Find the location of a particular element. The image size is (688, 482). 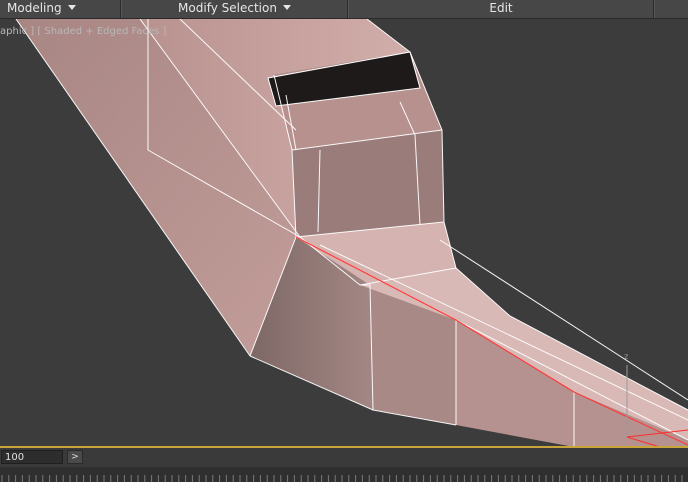

ribbon-bar: Modeling Modify Selection Edit is located at coordinates (344, 9).